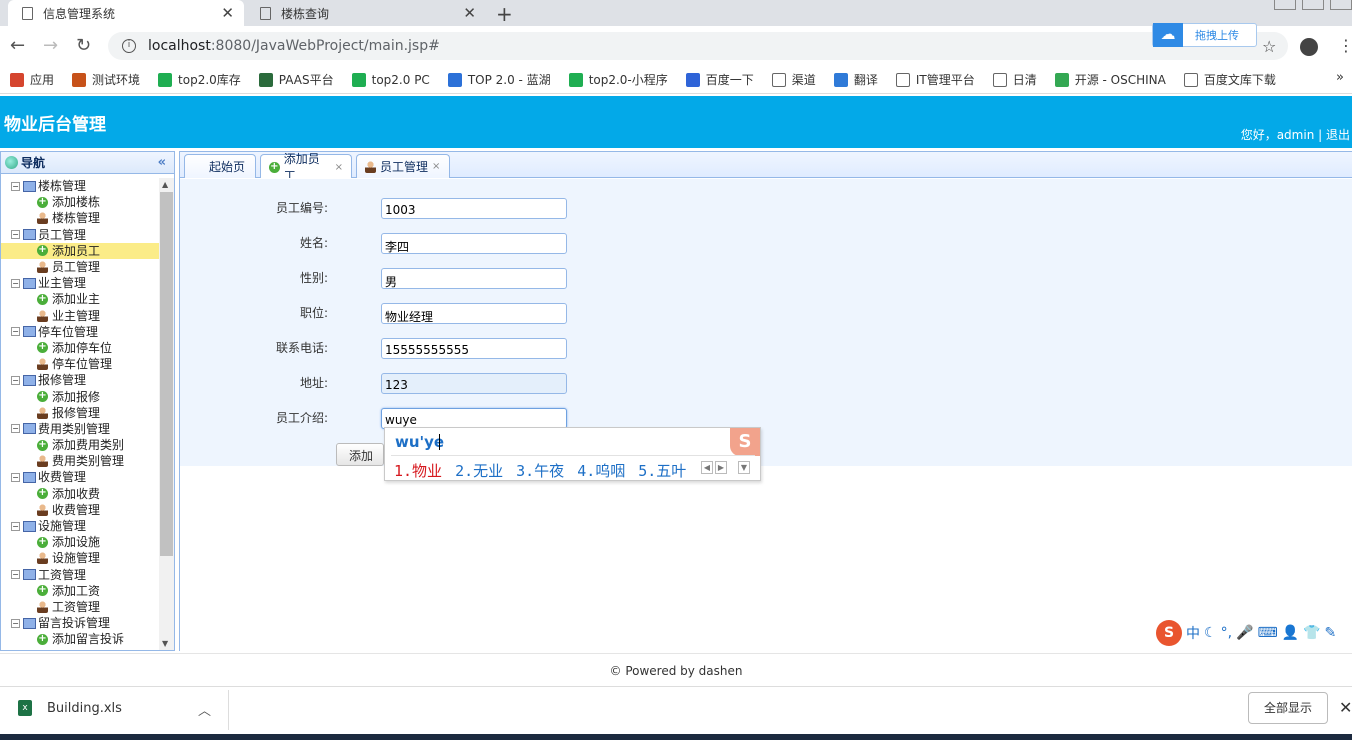  What do you see at coordinates (1331, 633) in the screenshot?
I see `tools-icon: ✎` at bounding box center [1331, 633].